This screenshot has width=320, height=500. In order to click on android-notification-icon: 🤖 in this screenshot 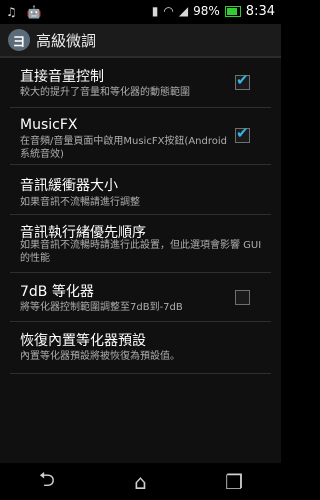, I will do `click(34, 12)`.